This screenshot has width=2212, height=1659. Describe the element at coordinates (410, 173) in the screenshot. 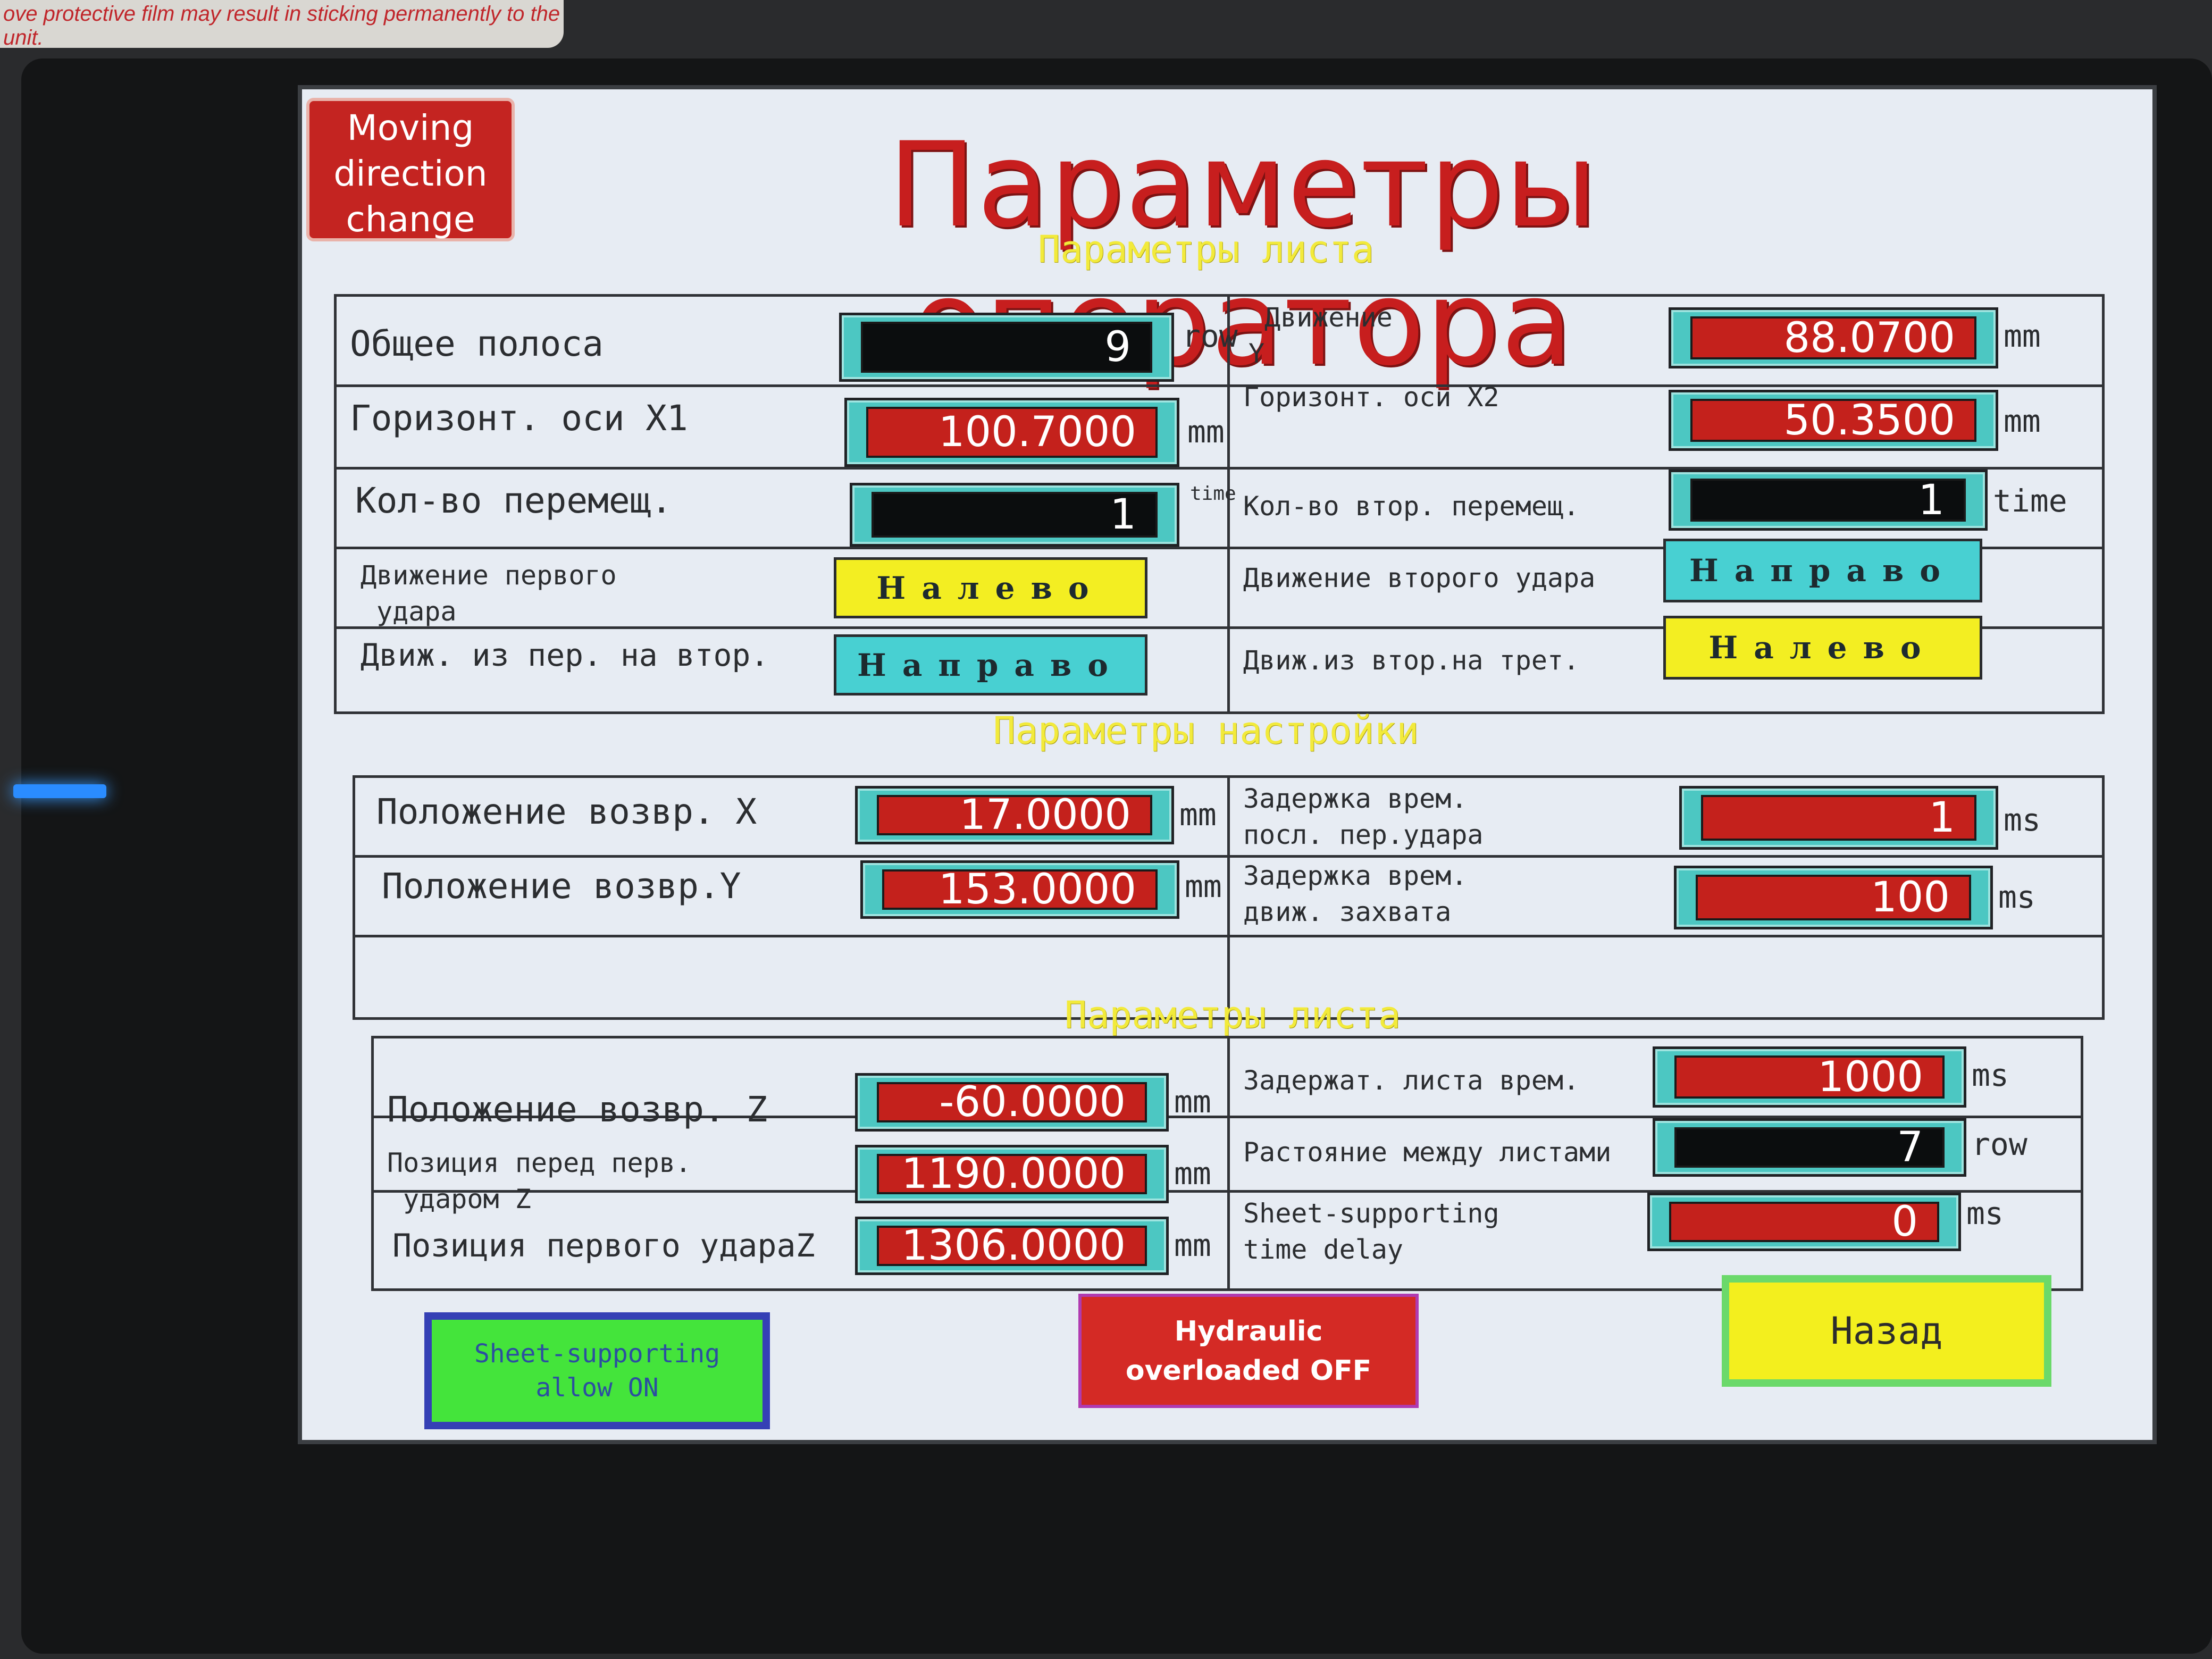

I see `move-button-line-2: direction` at that location.